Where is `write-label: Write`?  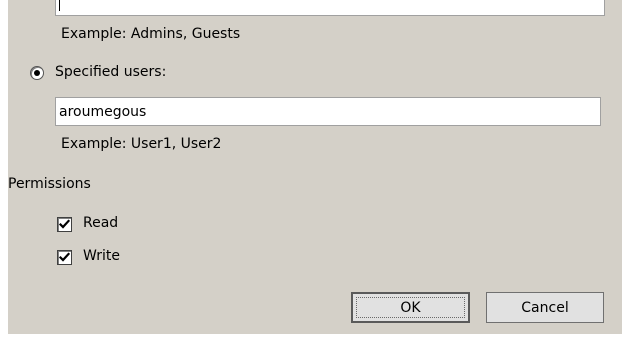 write-label: Write is located at coordinates (101, 256).